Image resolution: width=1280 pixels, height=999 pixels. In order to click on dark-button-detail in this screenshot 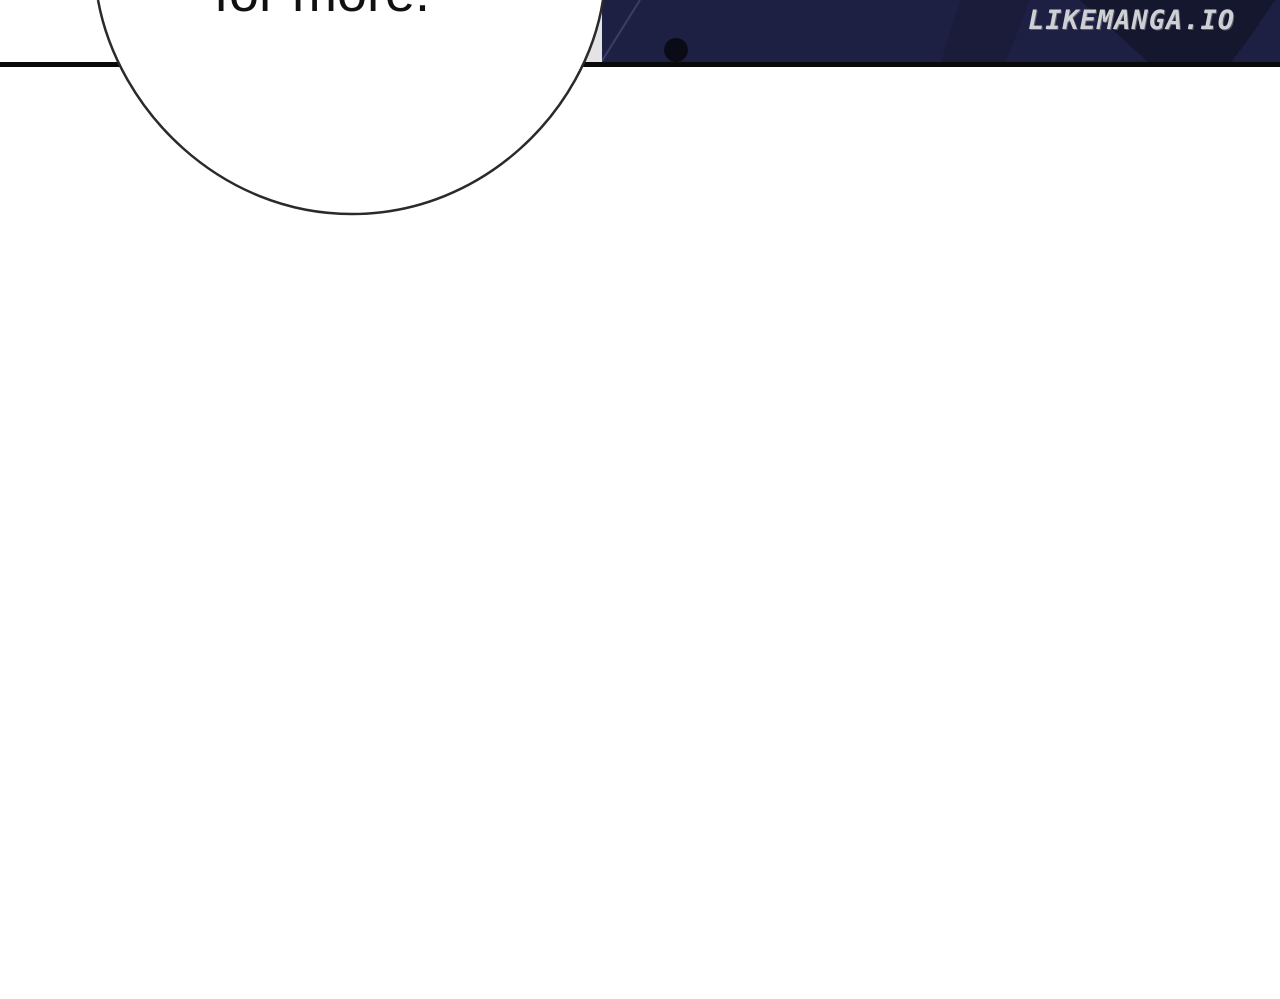, I will do `click(676, 50)`.